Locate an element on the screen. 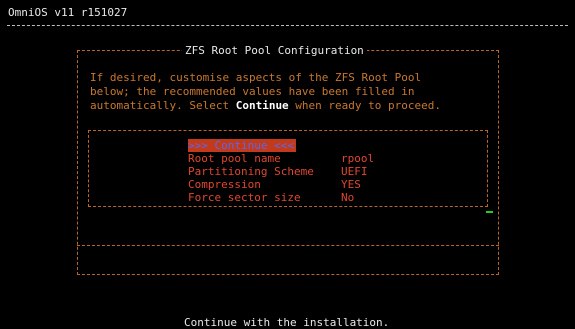 The height and width of the screenshot is (329, 575). continue-keyword: Continue is located at coordinates (262, 105).